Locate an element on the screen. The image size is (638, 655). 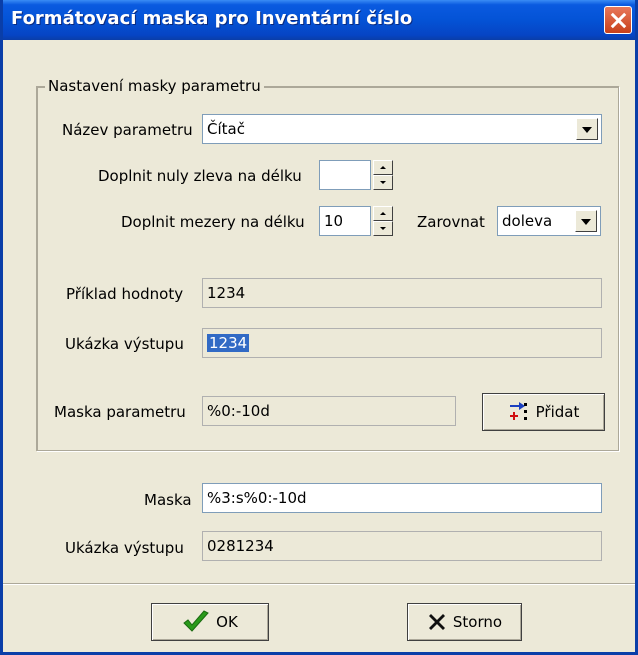
param-name-label: Název parametru is located at coordinates (127, 130).